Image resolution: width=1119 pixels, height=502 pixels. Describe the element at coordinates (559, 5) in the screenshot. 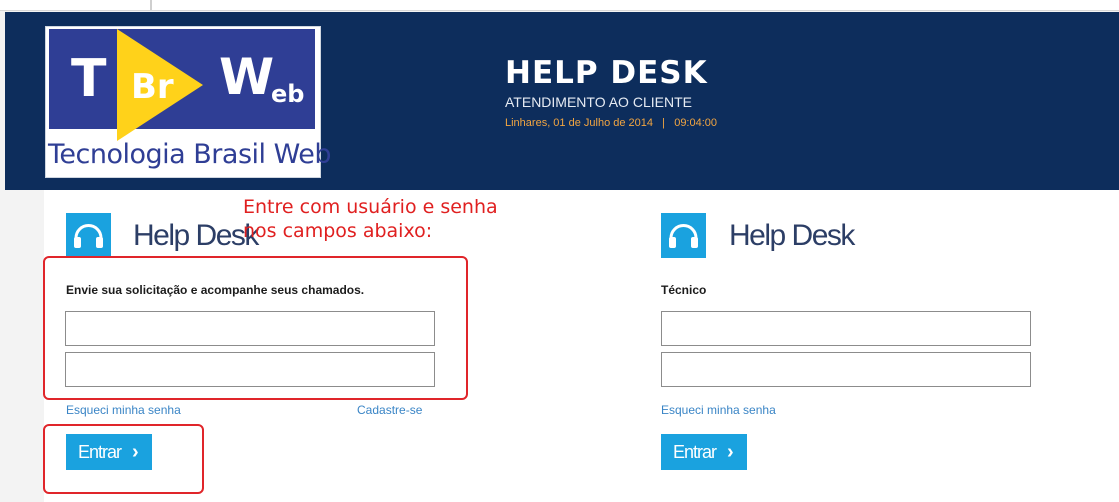

I see `top-bar` at that location.